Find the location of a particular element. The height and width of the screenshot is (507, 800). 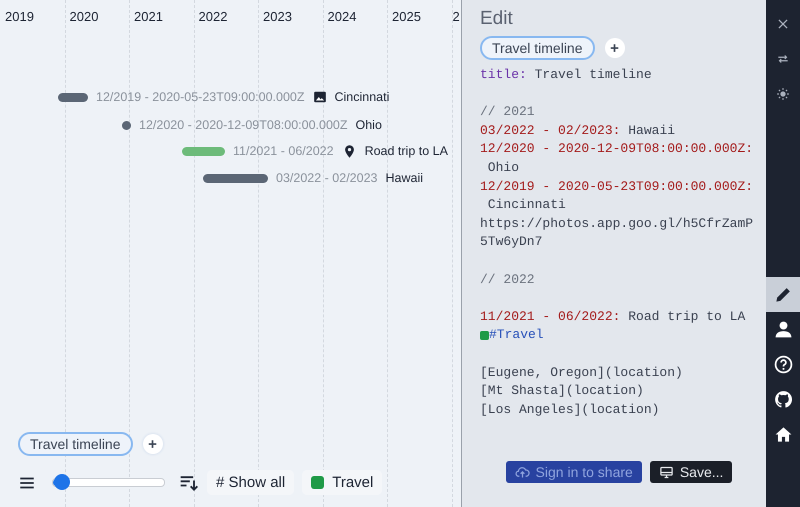

image-icon is located at coordinates (319, 97).